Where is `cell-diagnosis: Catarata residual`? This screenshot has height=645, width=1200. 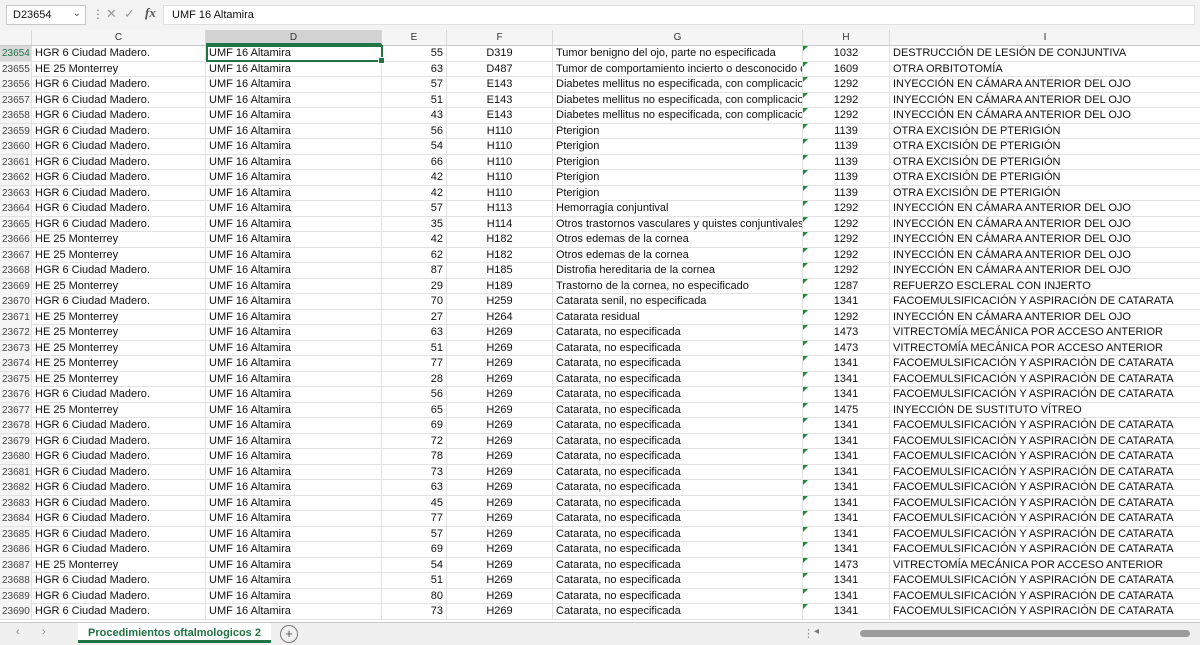 cell-diagnosis: Catarata residual is located at coordinates (678, 317).